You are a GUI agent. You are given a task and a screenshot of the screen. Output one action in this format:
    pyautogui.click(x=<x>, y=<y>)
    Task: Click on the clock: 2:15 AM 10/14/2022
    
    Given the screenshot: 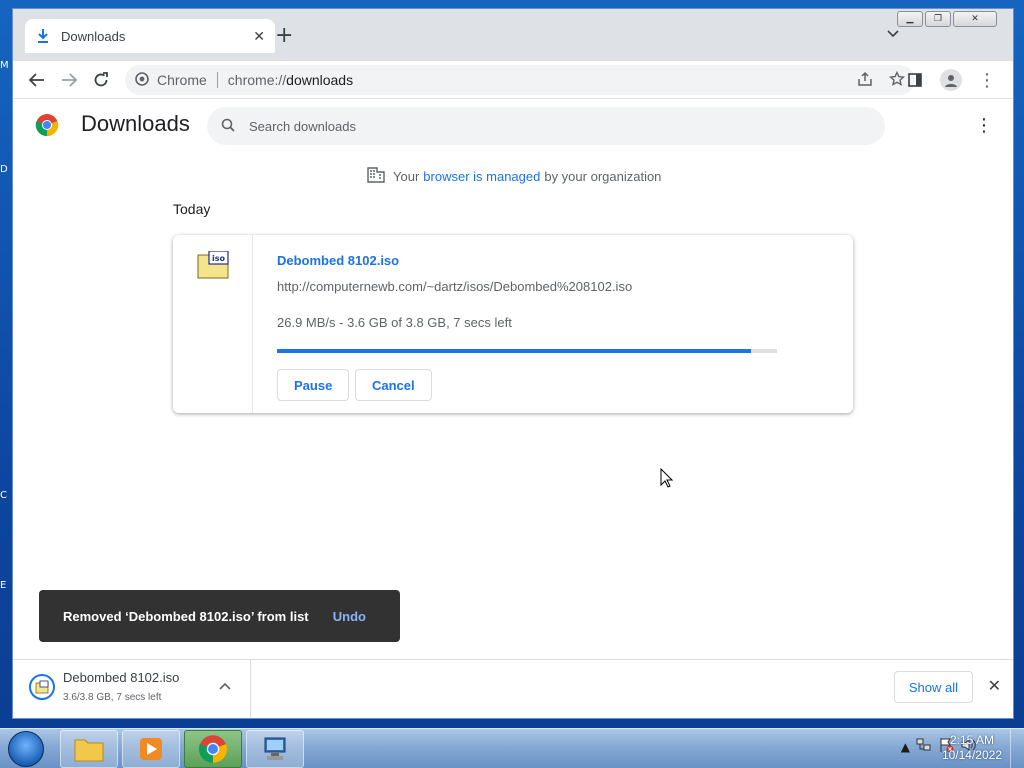 What is the action you would take?
    pyautogui.click(x=972, y=748)
    